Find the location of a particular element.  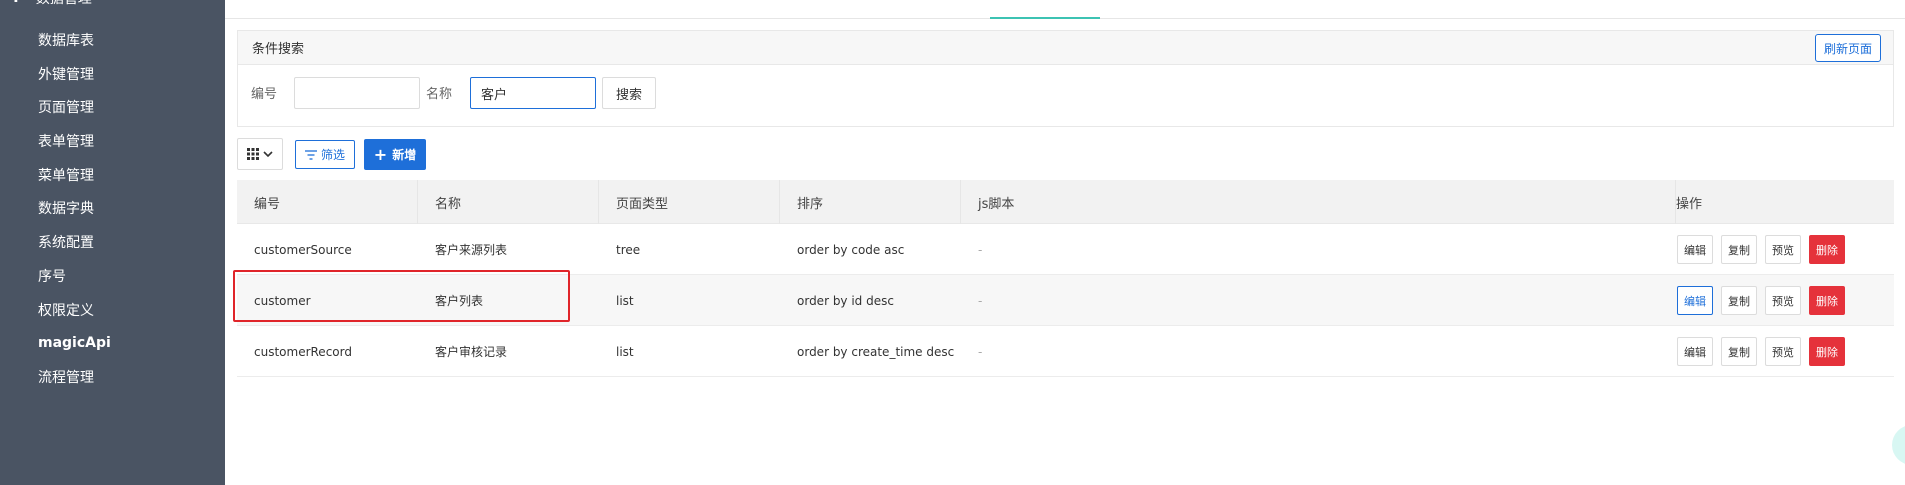

sidebar-group-label: 数据管理 is located at coordinates (64, 4).